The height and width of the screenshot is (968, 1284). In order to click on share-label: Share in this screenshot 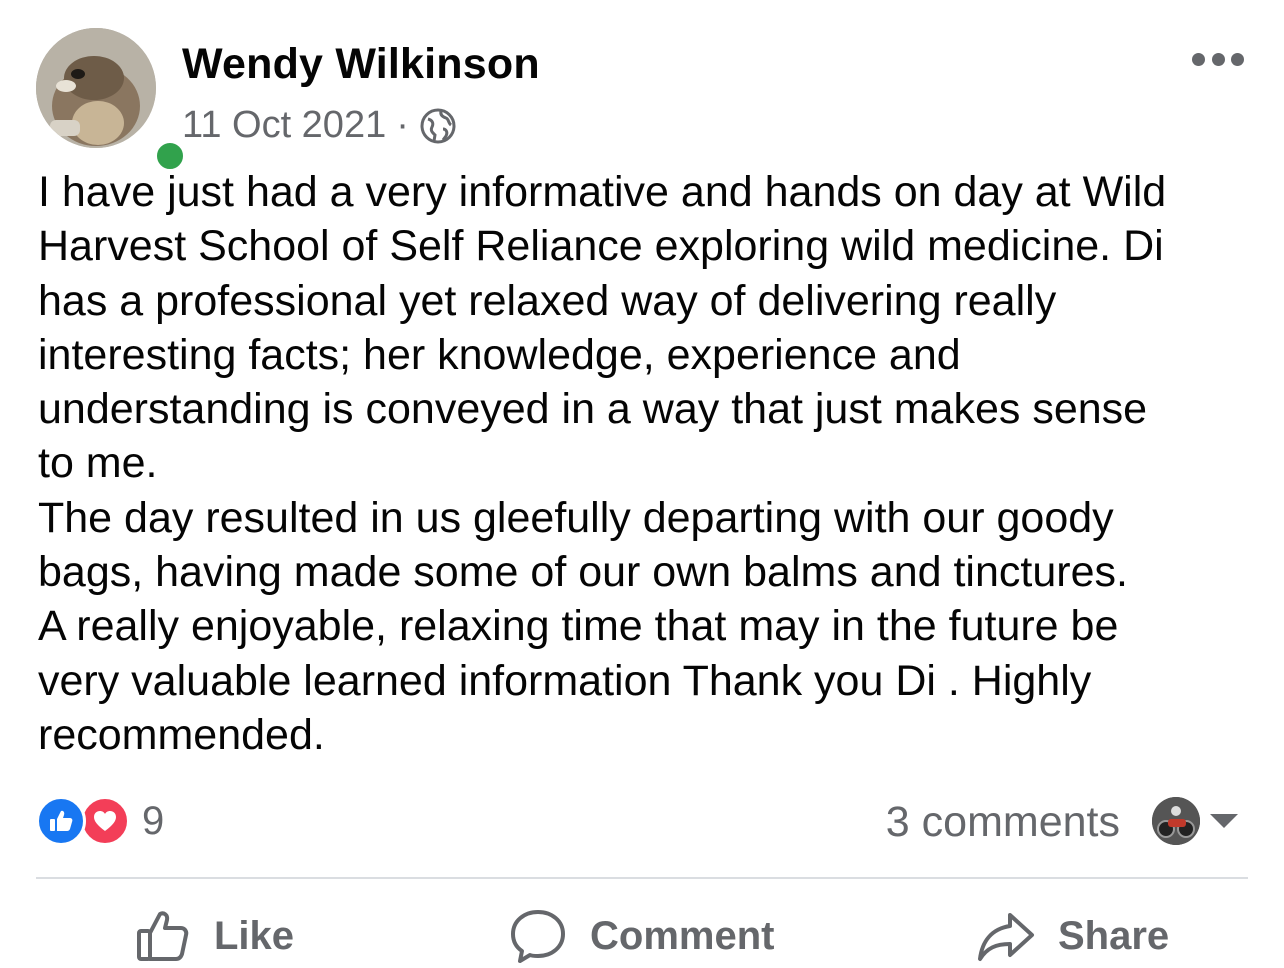, I will do `click(1114, 935)`.